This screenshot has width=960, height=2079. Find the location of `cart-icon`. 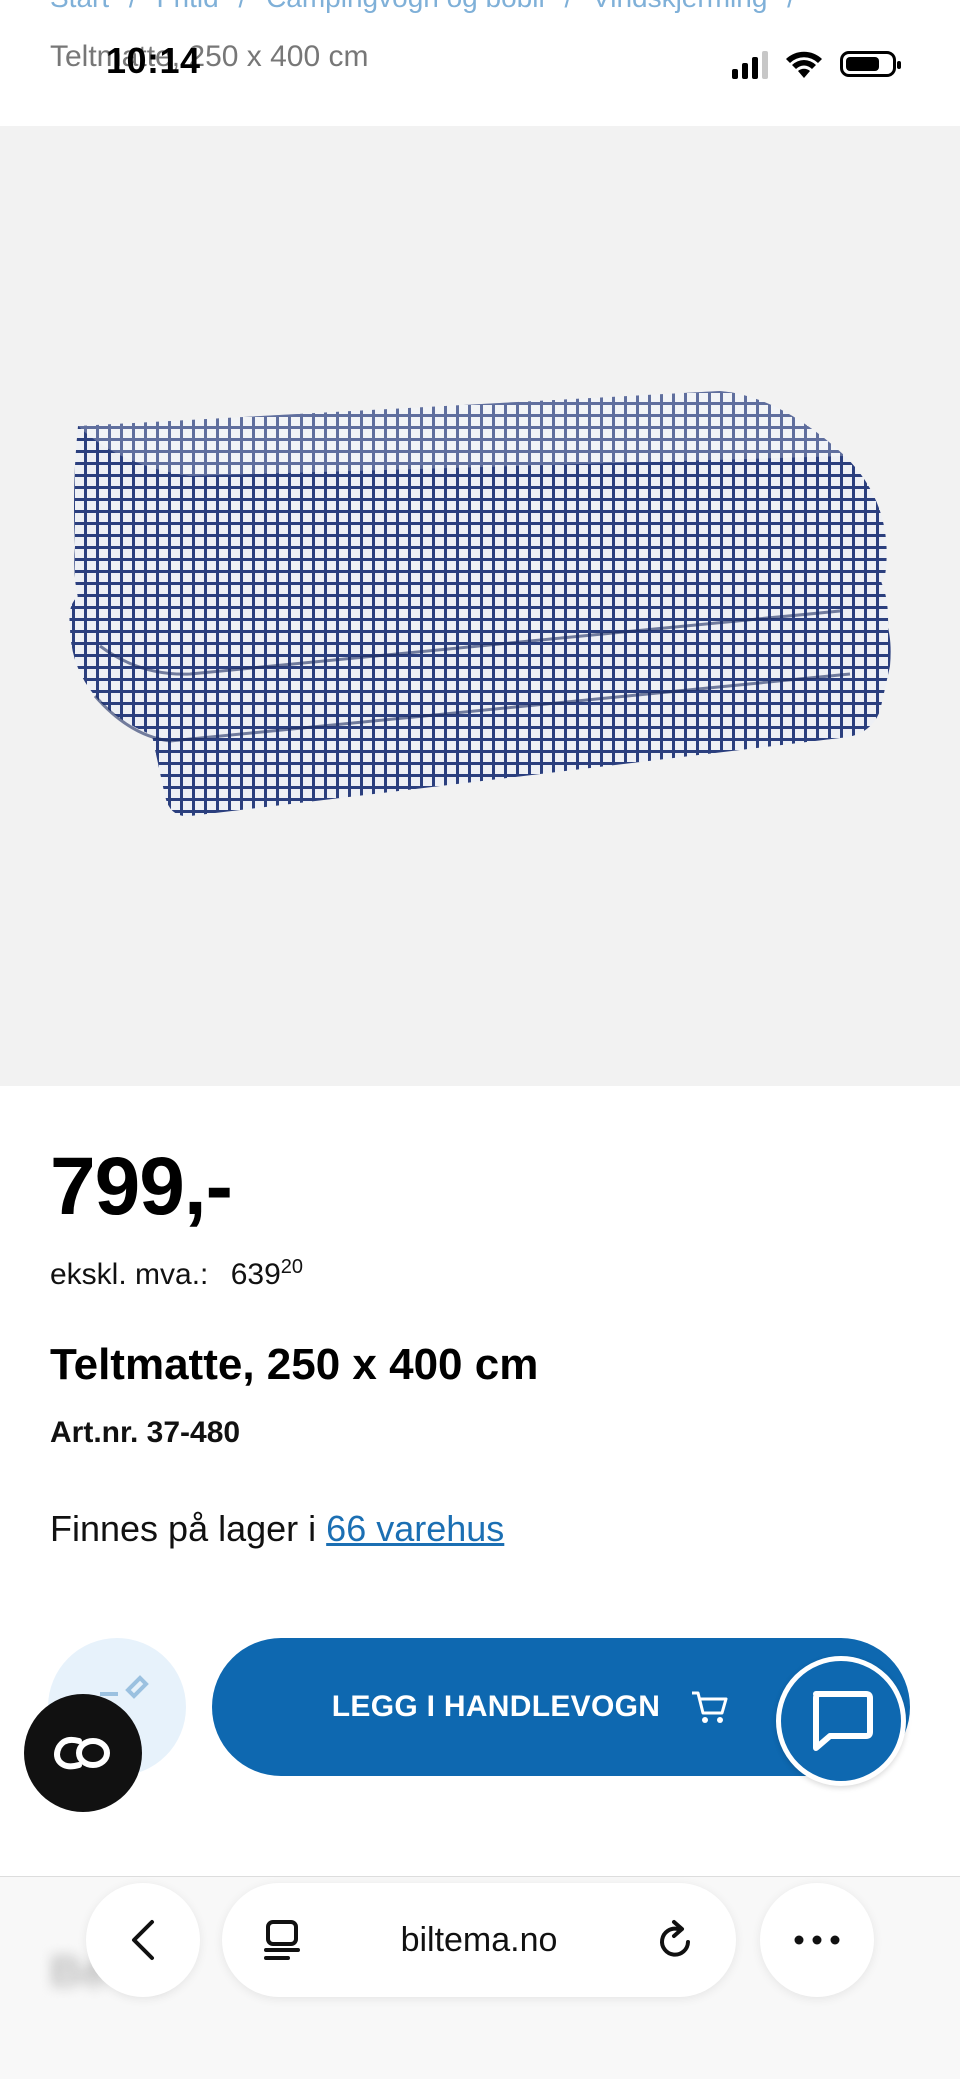

cart-icon is located at coordinates (710, 1707).